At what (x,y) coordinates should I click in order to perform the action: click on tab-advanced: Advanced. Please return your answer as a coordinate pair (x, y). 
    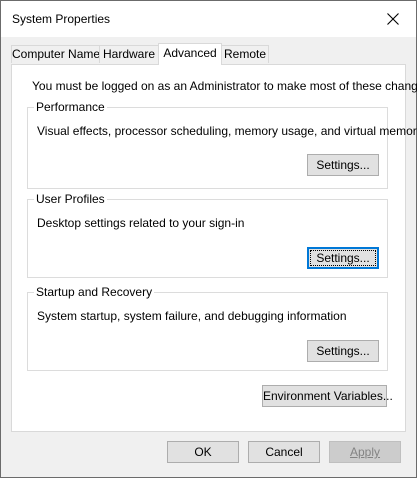
    Looking at the image, I should click on (190, 54).